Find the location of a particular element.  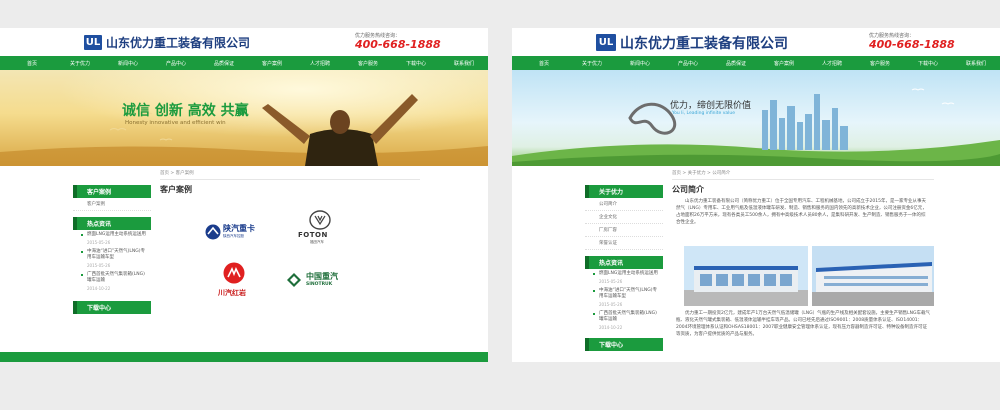

sidebar-link-cases: 客户案例 is located at coordinates (112, 204).